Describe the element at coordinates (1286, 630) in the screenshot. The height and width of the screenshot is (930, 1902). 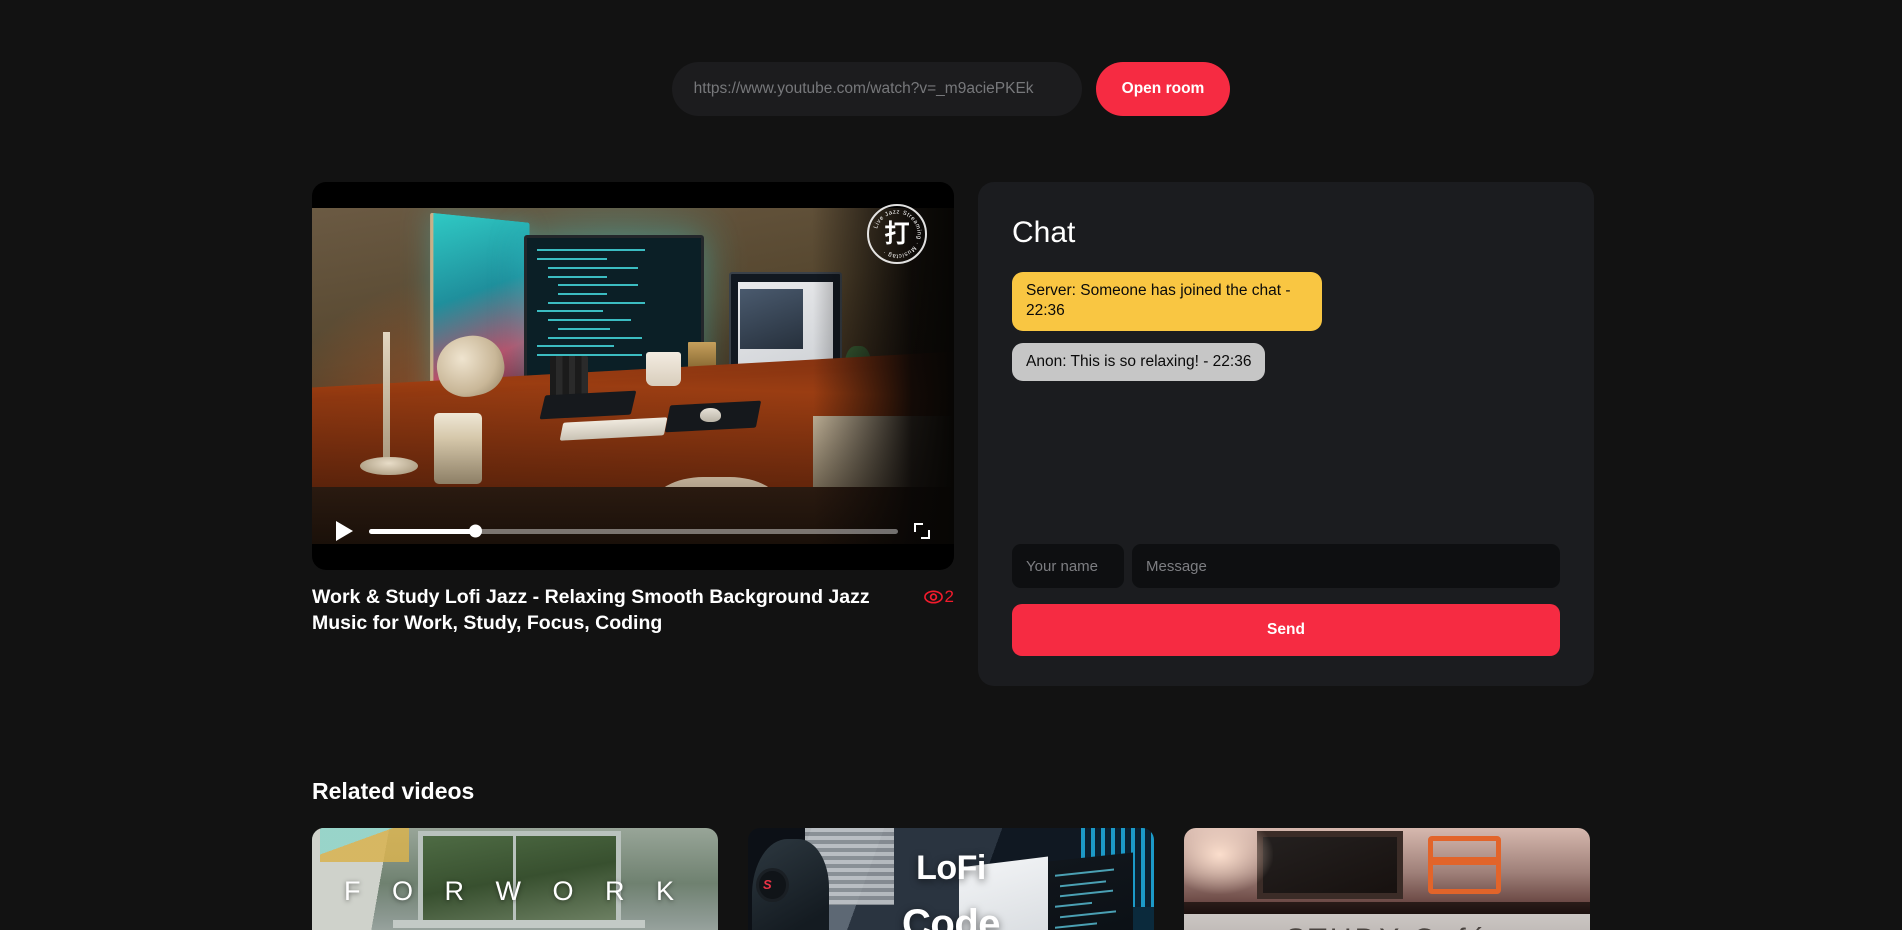
I see `send-button: Send` at that location.